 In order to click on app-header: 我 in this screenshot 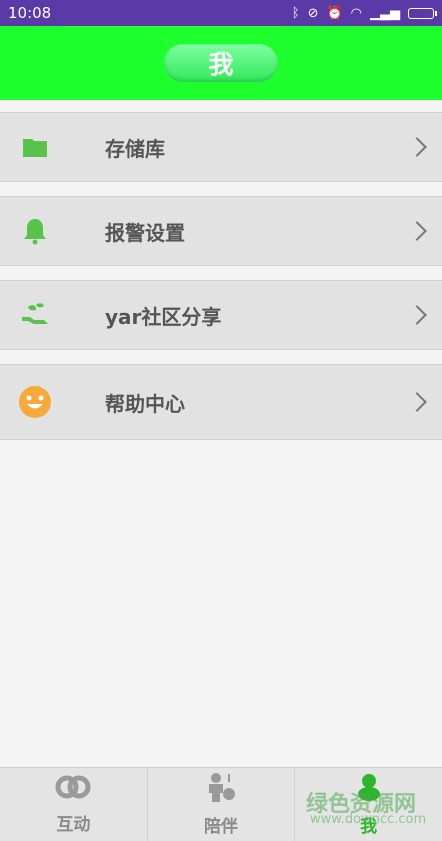, I will do `click(221, 63)`.